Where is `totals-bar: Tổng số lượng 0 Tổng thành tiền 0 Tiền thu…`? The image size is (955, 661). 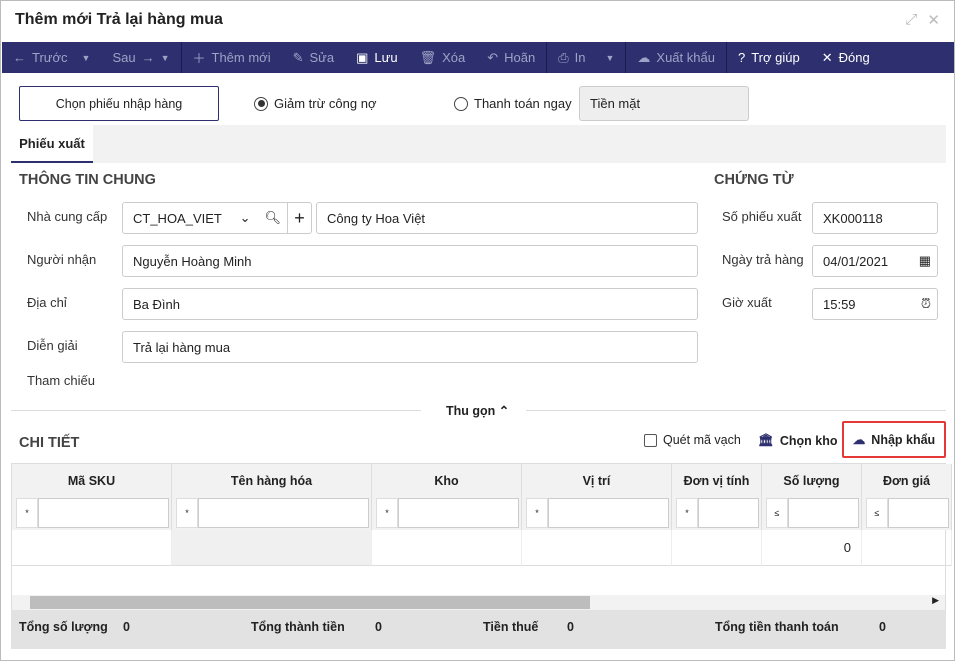 totals-bar: Tổng số lượng 0 Tổng thành tiền 0 Tiền thu… is located at coordinates (478, 629).